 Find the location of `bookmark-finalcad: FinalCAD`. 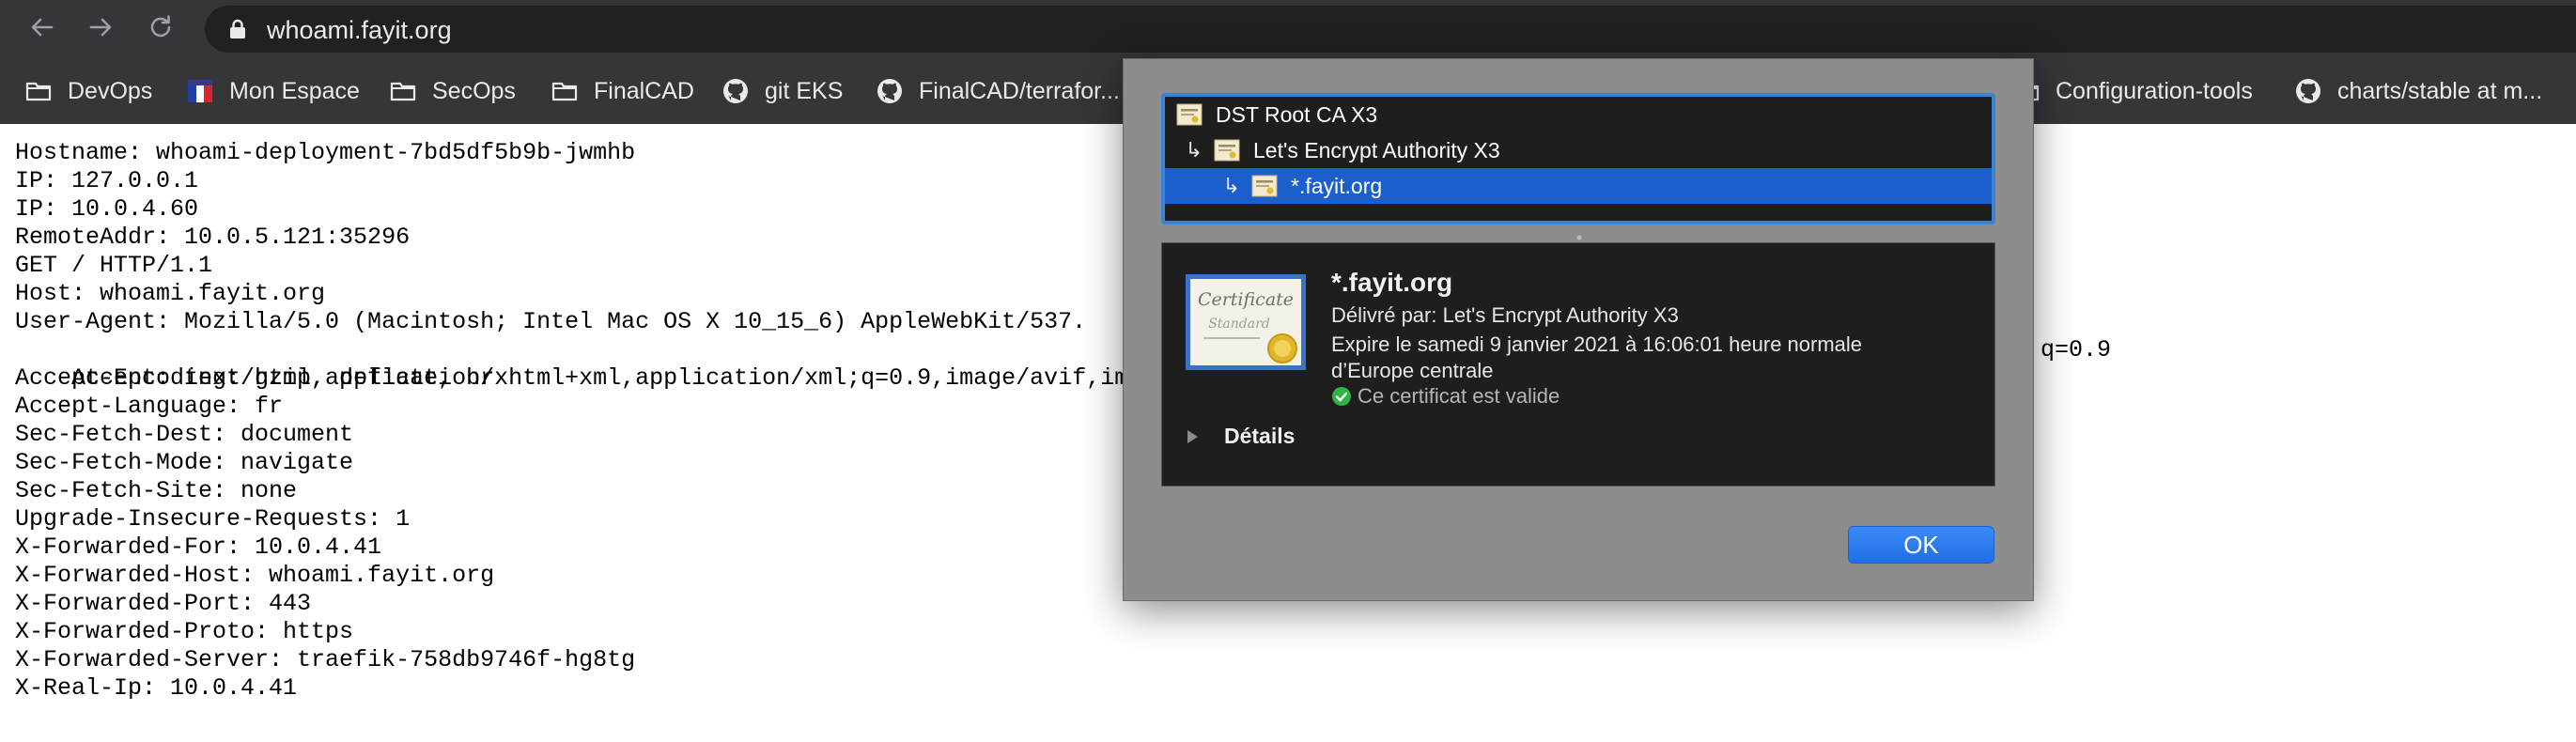

bookmark-finalcad: FinalCAD is located at coordinates (623, 91).